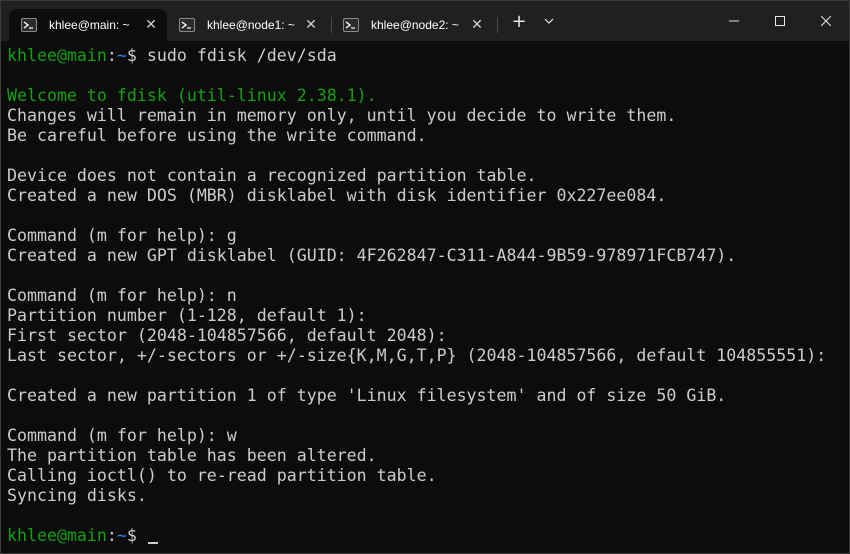 Image resolution: width=850 pixels, height=554 pixels. I want to click on minimize-button, so click(734, 21).